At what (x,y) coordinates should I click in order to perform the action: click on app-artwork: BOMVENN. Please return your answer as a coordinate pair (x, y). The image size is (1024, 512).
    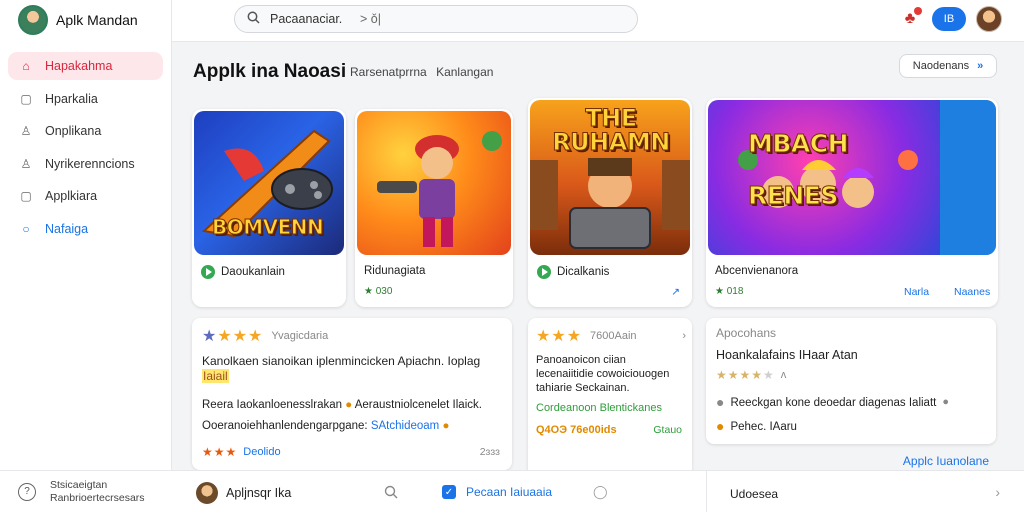
    Looking at the image, I should click on (269, 183).